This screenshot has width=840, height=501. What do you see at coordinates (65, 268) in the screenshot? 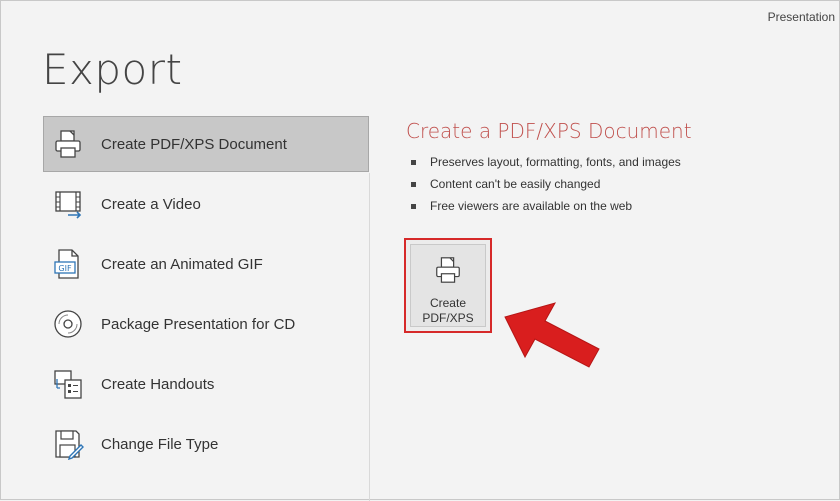
I see `svg-text: GIF` at bounding box center [65, 268].